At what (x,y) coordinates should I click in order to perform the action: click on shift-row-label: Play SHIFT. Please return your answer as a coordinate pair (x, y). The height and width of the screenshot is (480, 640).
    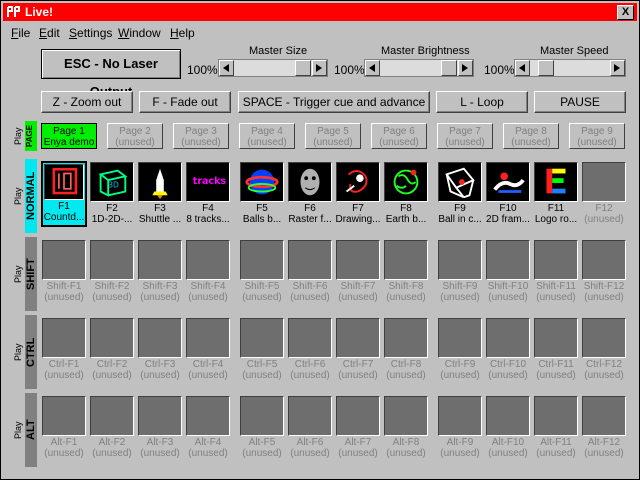
    Looking at the image, I should click on (24, 274).